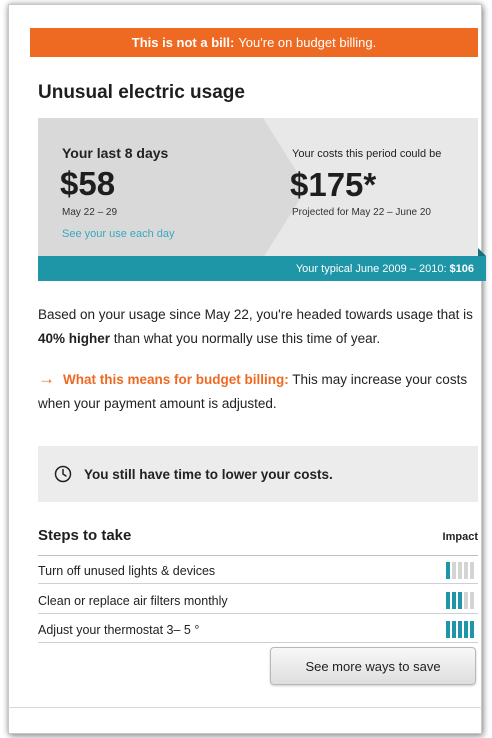  Describe the element at coordinates (74, 338) in the screenshot. I see `usage-highlight: 40% higher` at that location.